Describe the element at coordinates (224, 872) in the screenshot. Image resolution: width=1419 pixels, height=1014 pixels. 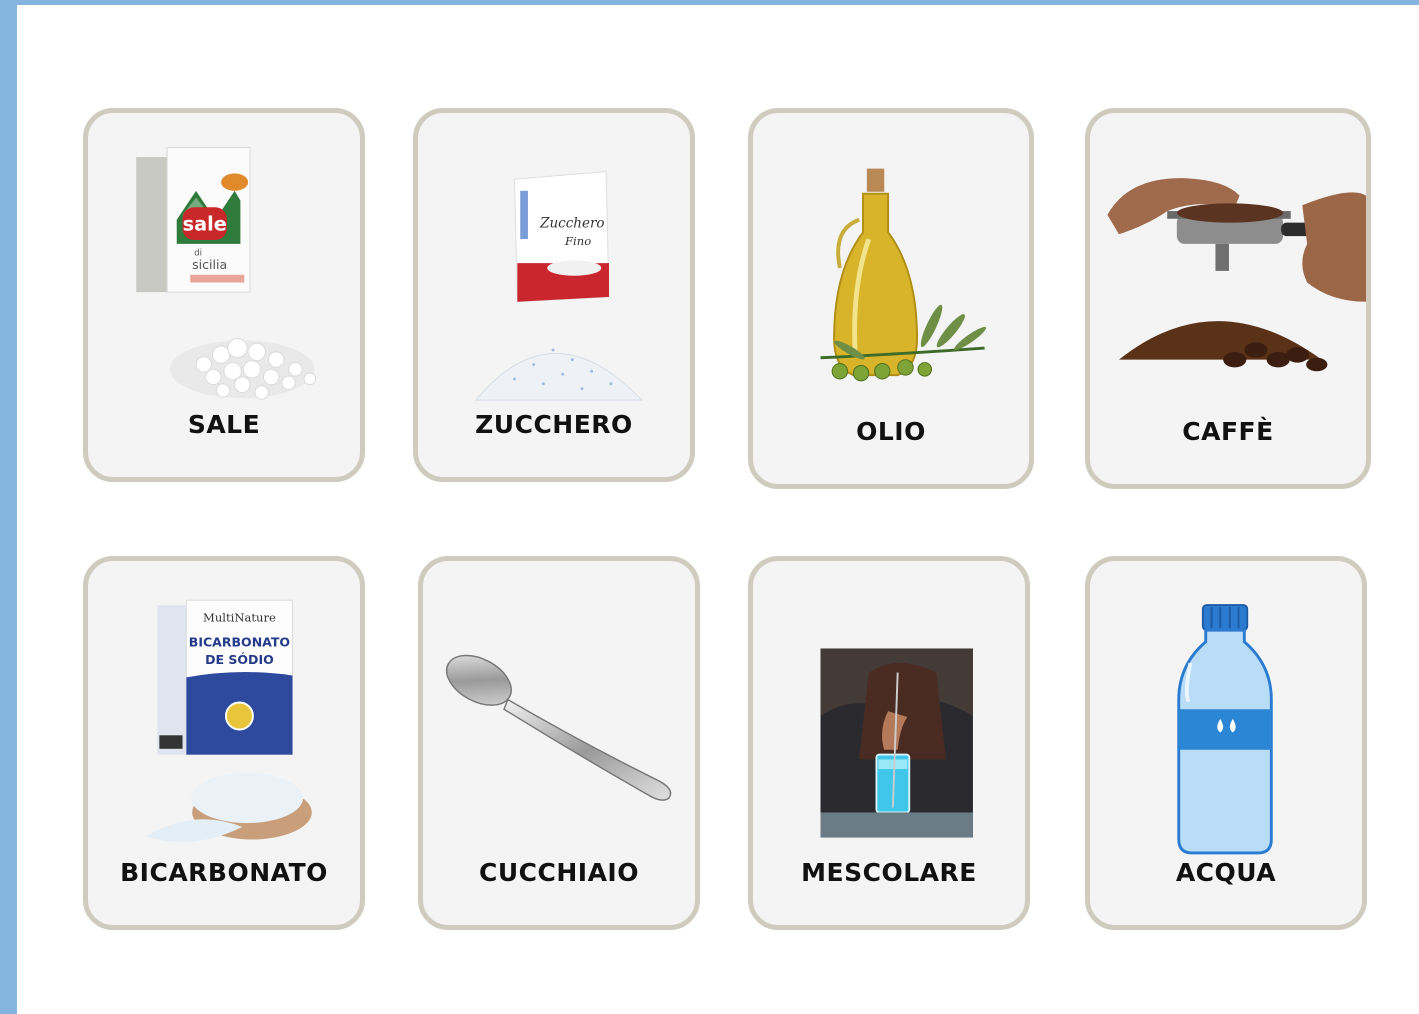
I see `card-label: BICARBONATO` at that location.